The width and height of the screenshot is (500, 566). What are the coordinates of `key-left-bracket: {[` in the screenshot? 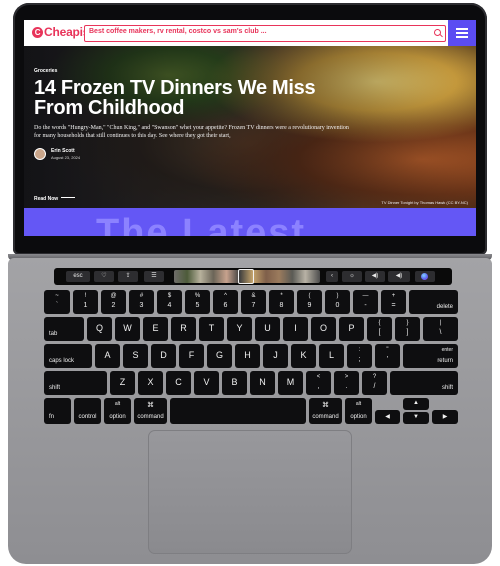 It's located at (379, 329).